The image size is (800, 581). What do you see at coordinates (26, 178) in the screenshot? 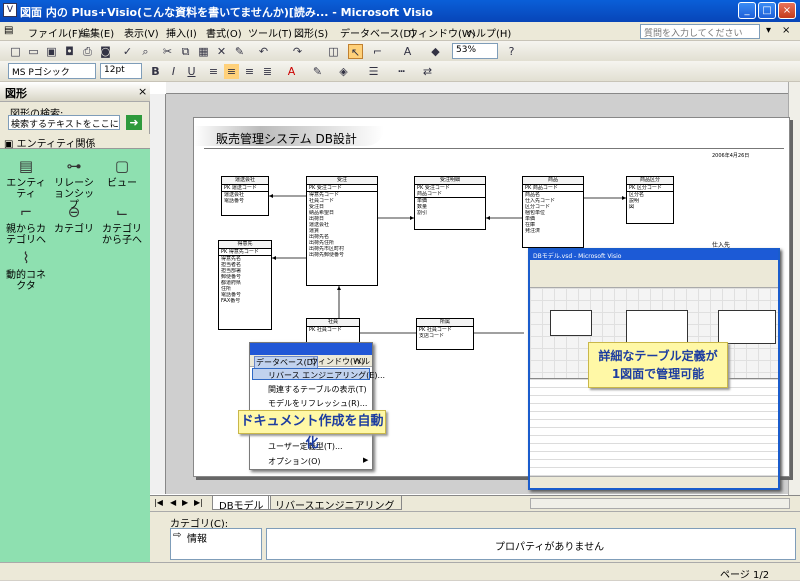
I see `shape-entity: ▤ エンティティ` at bounding box center [26, 178].